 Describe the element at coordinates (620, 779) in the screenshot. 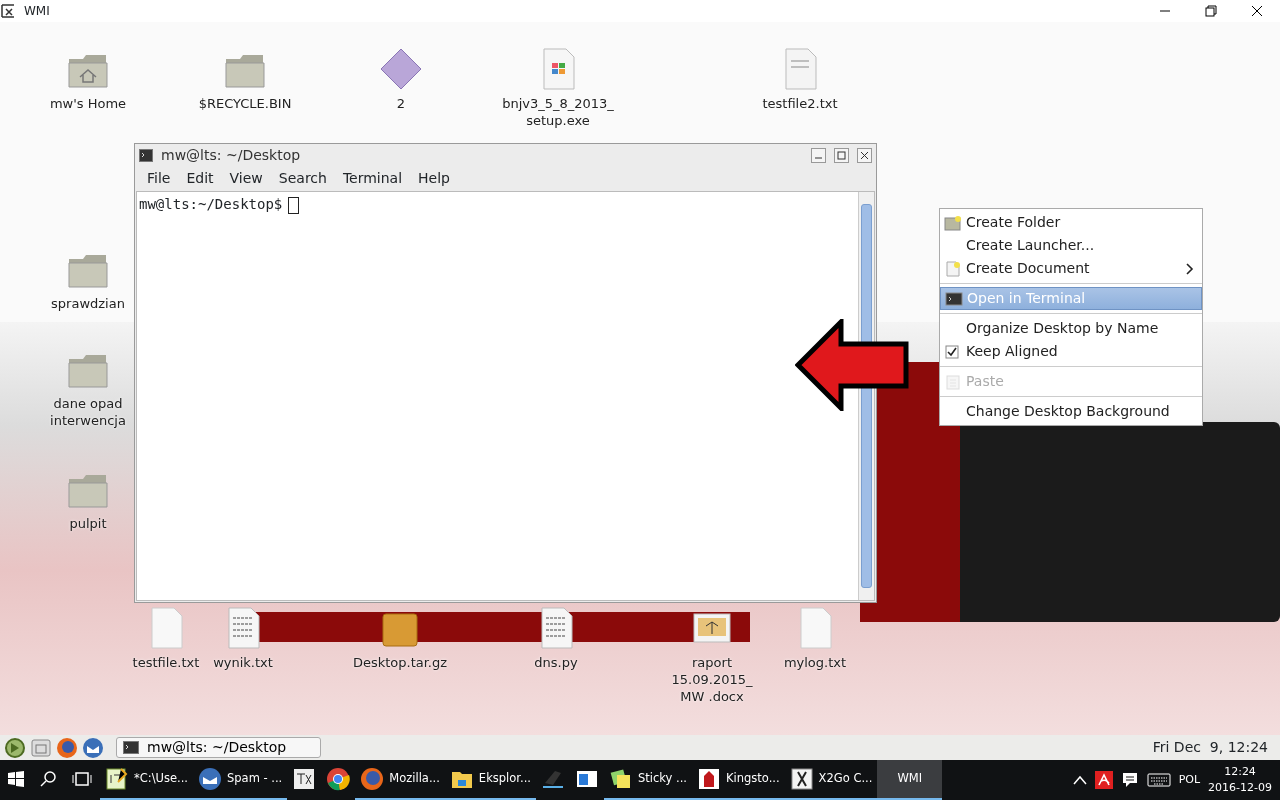

I see `sticky-notes-icon` at that location.